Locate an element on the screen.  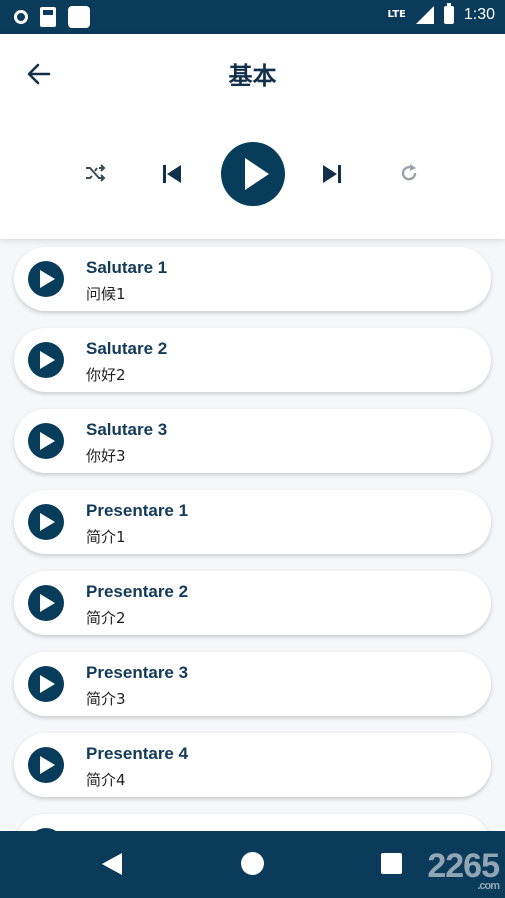
nav-recent-icon is located at coordinates (391, 863).